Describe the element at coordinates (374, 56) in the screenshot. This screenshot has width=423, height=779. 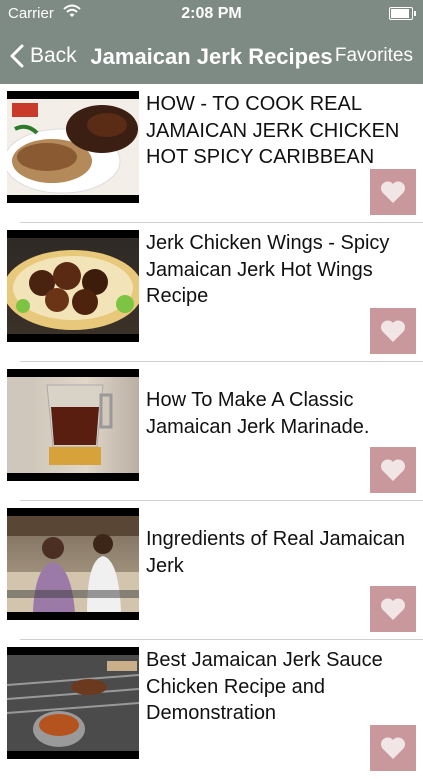
I see `favorites-button: Favorites` at that location.